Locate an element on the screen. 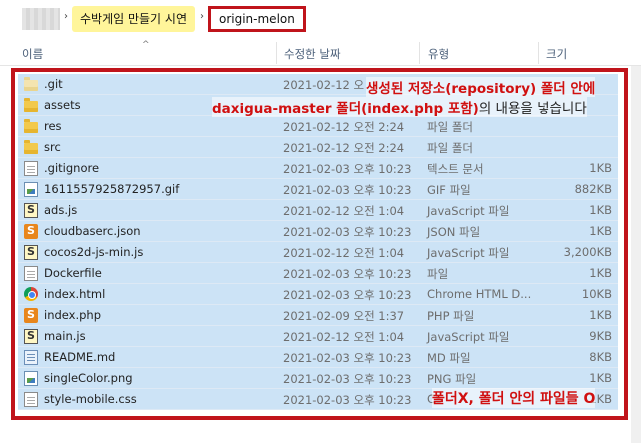 Image resolution: width=641 pixels, height=443 pixels. address-bar: › 수박게임 만들기 시연 › origin-melon is located at coordinates (320, 20).